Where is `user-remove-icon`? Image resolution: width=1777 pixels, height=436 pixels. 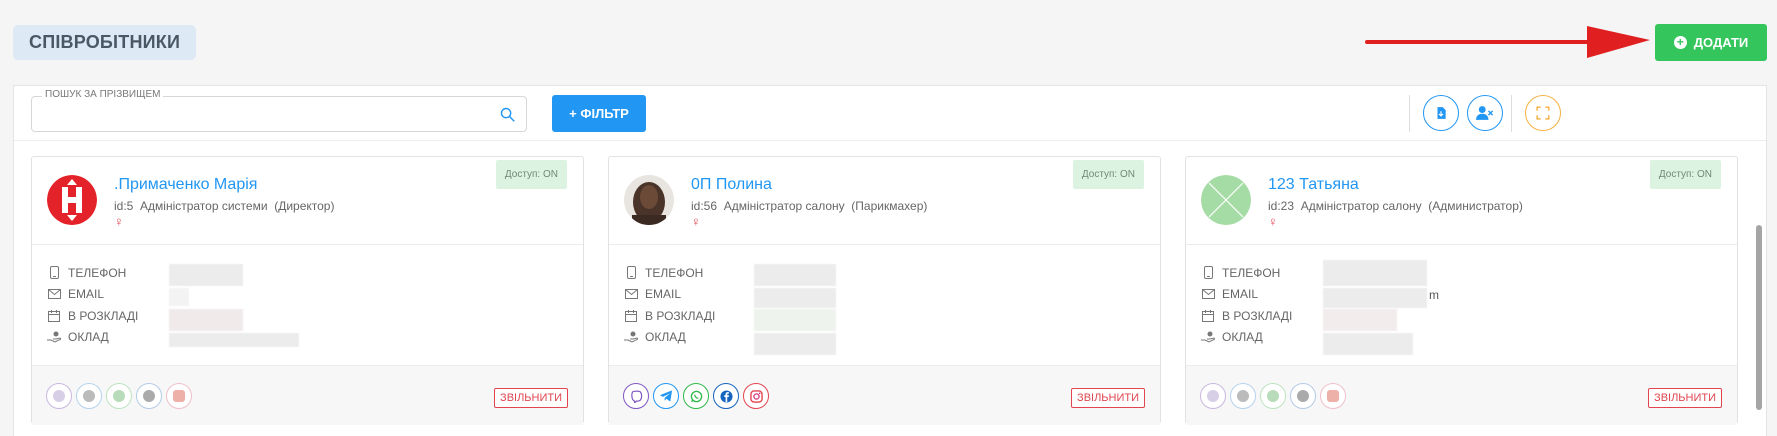
user-remove-icon is located at coordinates (1485, 113).